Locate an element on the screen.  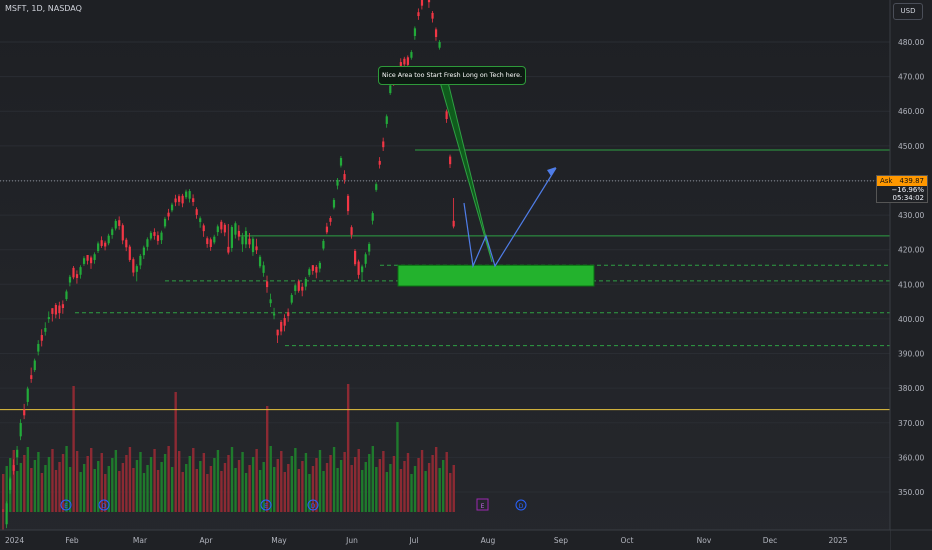
price-tick-label: 450.00 is located at coordinates (911, 146).